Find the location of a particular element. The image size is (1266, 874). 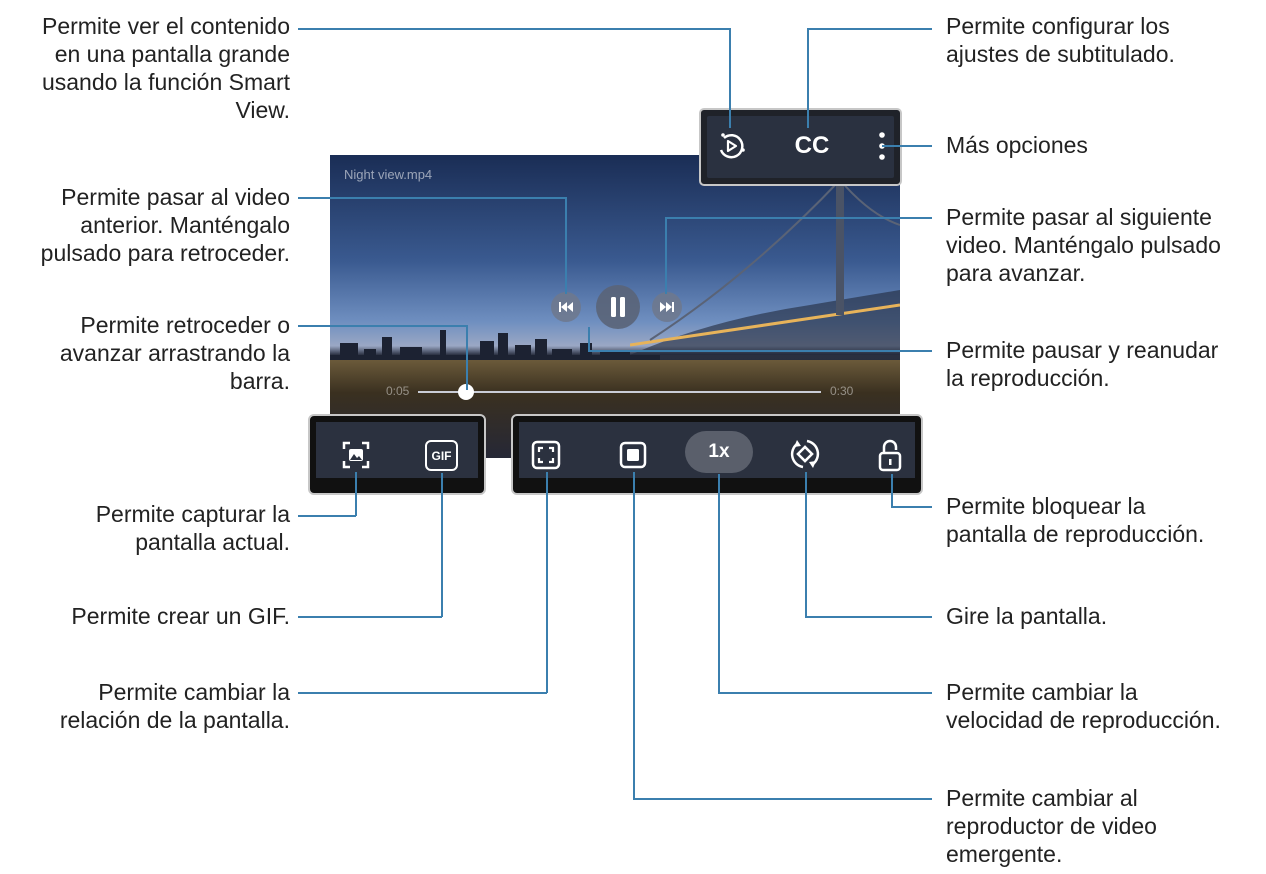

gif-button: GIF is located at coordinates (441, 455).